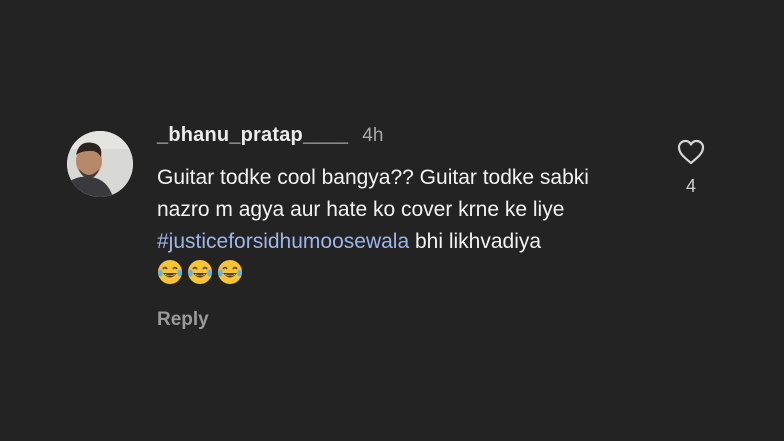 This screenshot has height=441, width=784. Describe the element at coordinates (252, 135) in the screenshot. I see `username: _bhanu_pratap____` at that location.